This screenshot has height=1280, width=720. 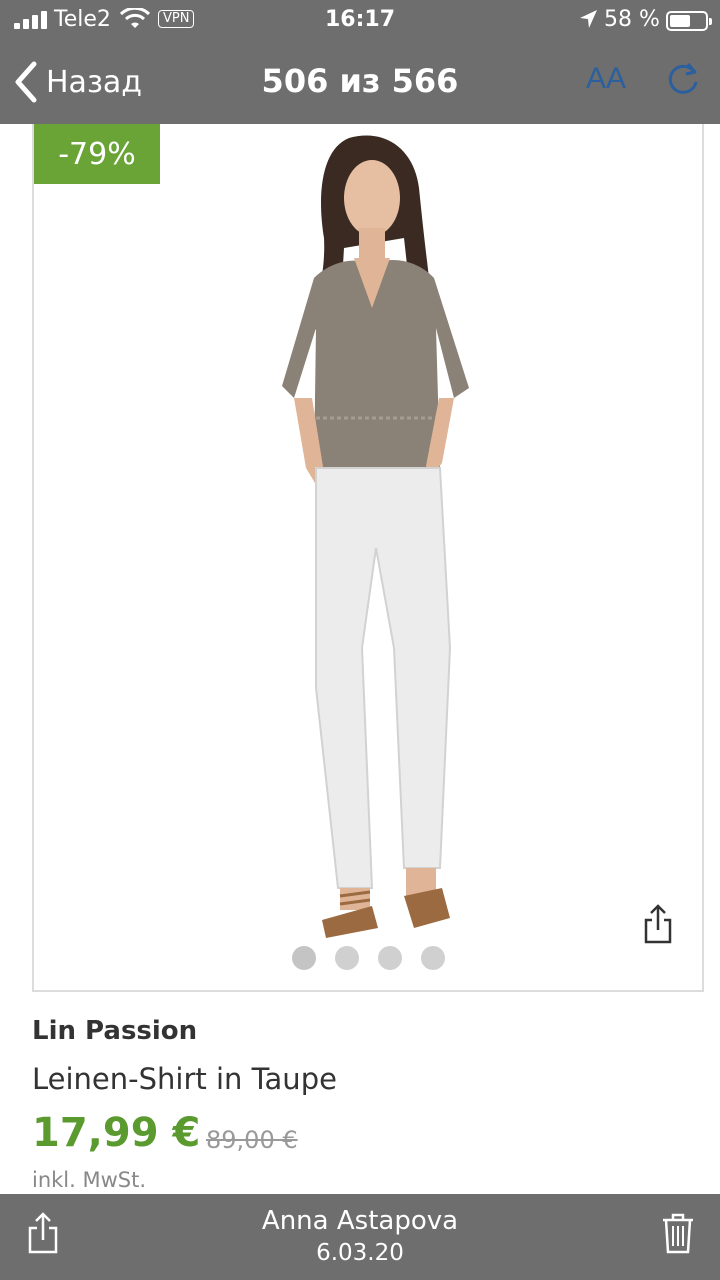 I want to click on discount-badge: -79%, so click(x=97, y=154).